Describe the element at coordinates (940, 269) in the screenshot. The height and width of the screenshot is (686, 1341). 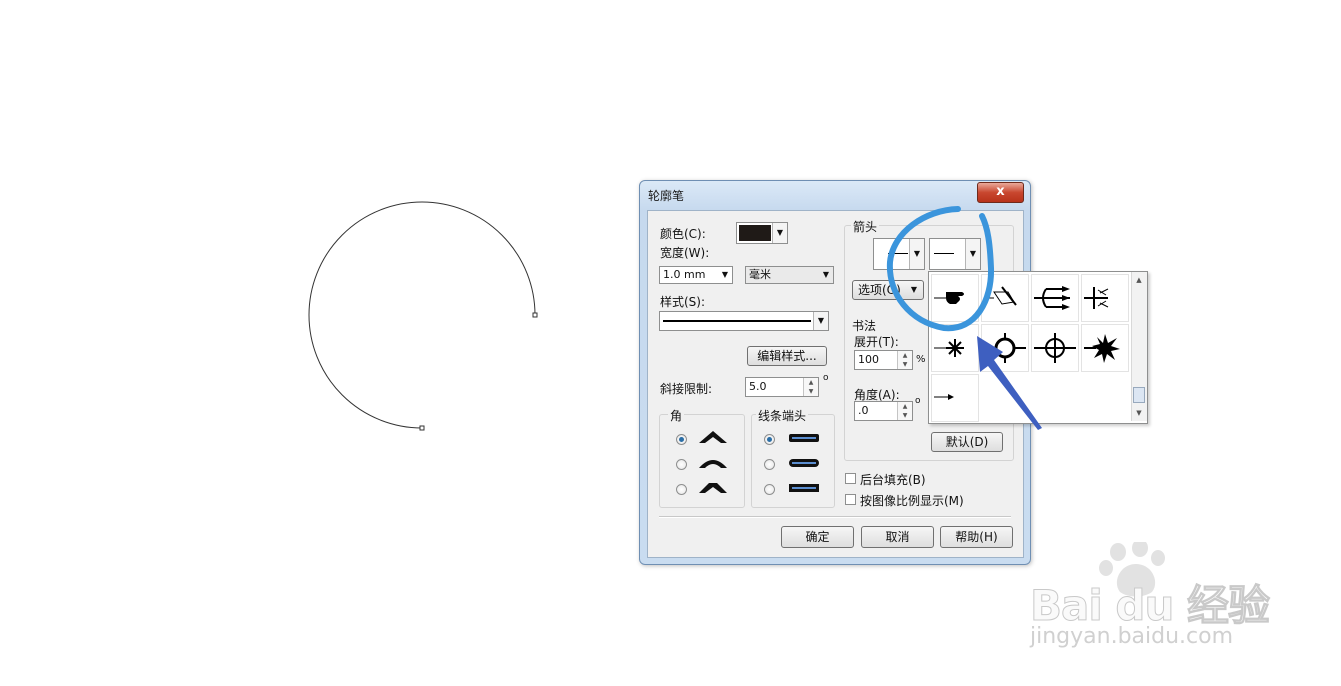
I see `annotation-circle` at that location.